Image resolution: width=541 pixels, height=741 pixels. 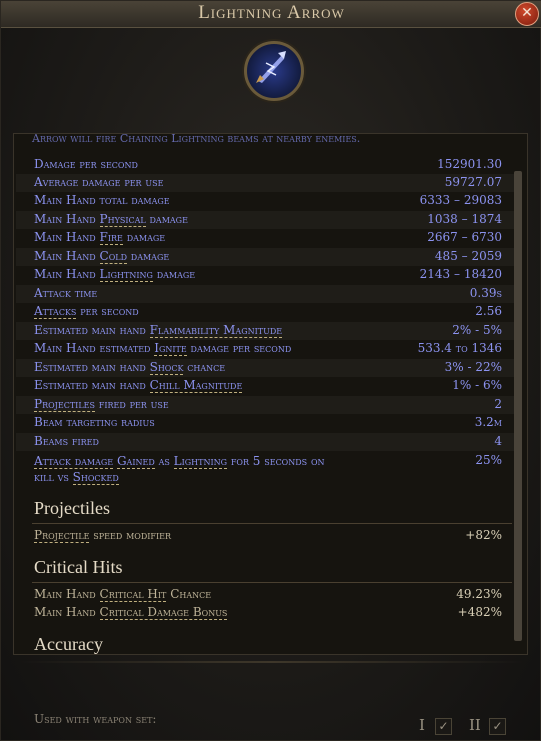 What do you see at coordinates (266, 183) in the screenshot?
I see `stat-row: Average damage per use 59727.07` at bounding box center [266, 183].